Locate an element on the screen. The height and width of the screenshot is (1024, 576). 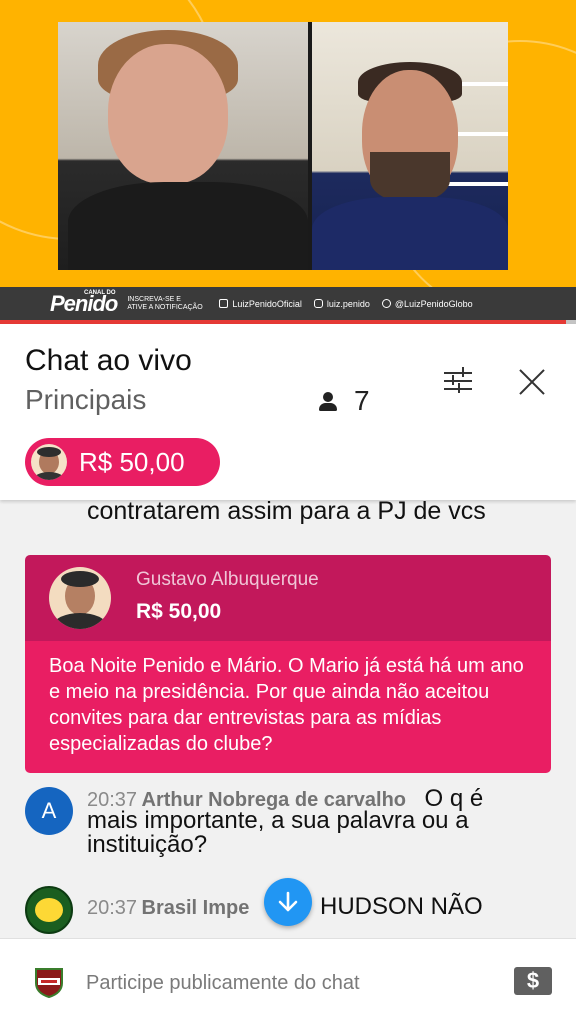
instagram-handle: luiz.penido is located at coordinates (341, 304).